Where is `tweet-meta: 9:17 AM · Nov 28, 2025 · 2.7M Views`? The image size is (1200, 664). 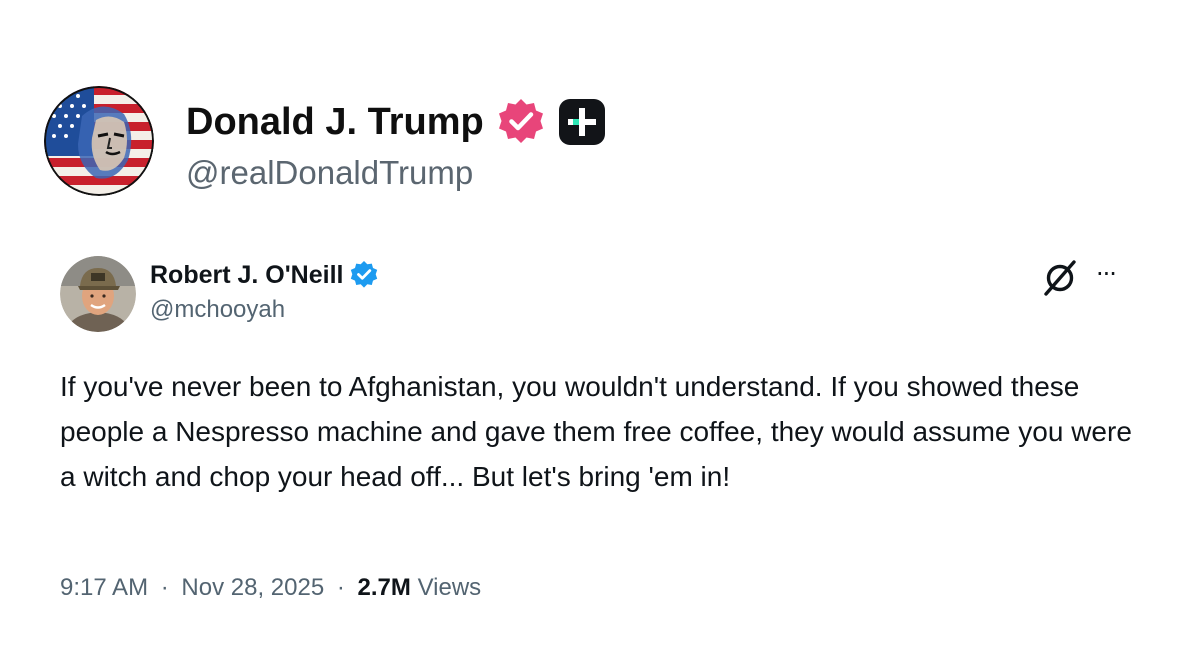
tweet-meta: 9:17 AM · Nov 28, 2025 · 2.7M Views is located at coordinates (270, 588).